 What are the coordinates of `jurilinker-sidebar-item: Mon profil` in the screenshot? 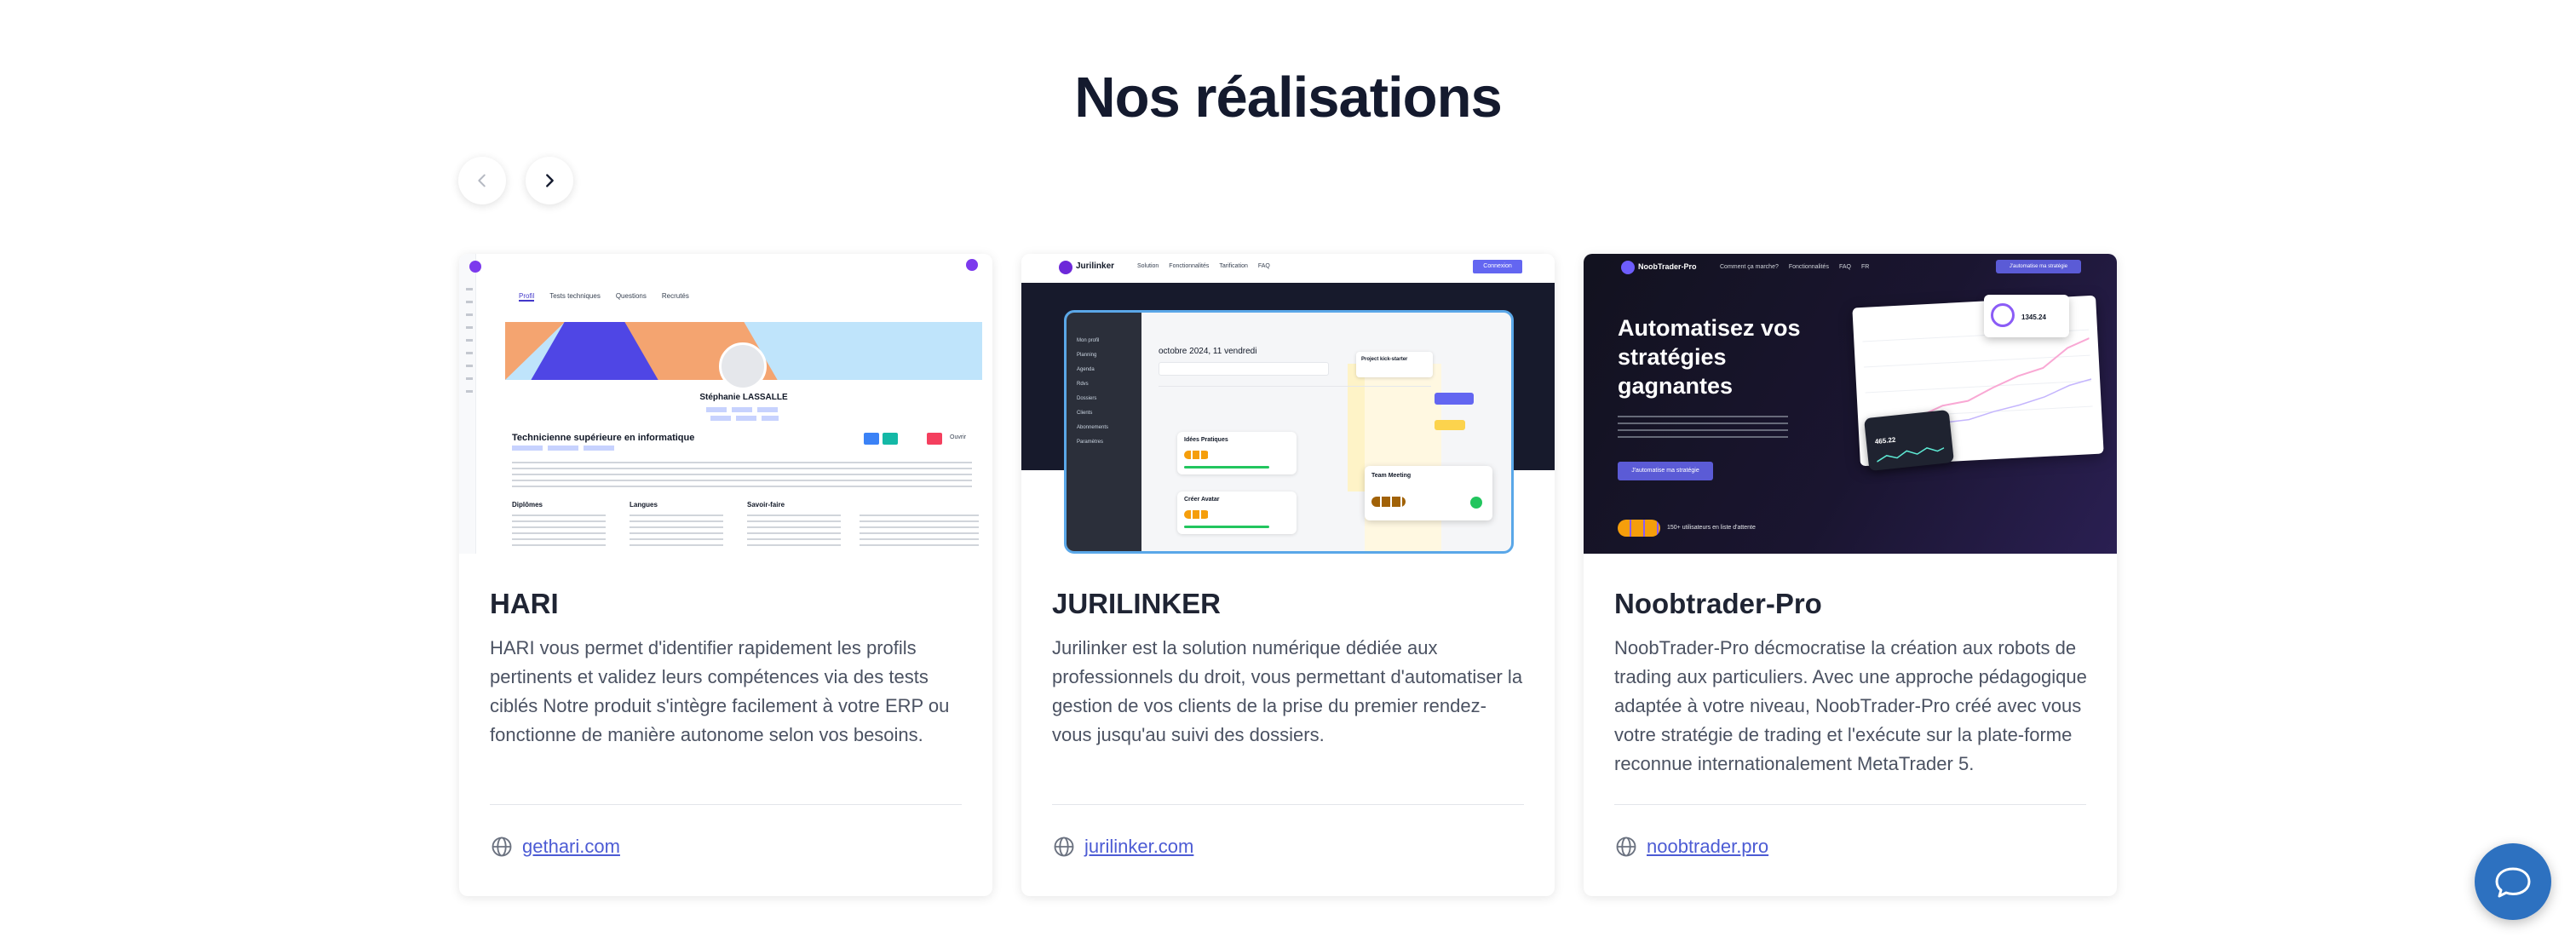 It's located at (1088, 340).